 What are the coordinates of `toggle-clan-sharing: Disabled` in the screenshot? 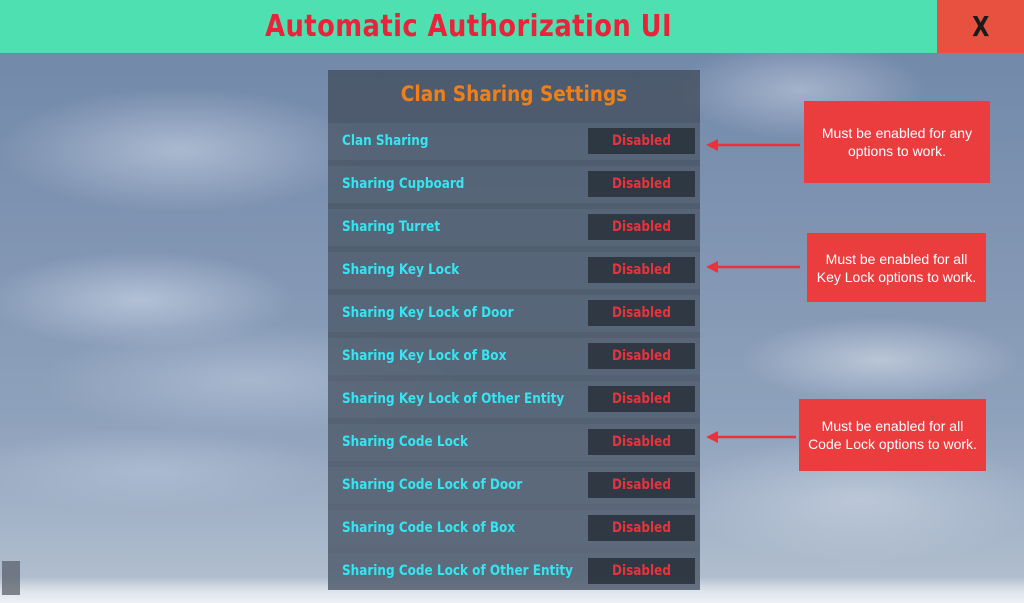 It's located at (641, 141).